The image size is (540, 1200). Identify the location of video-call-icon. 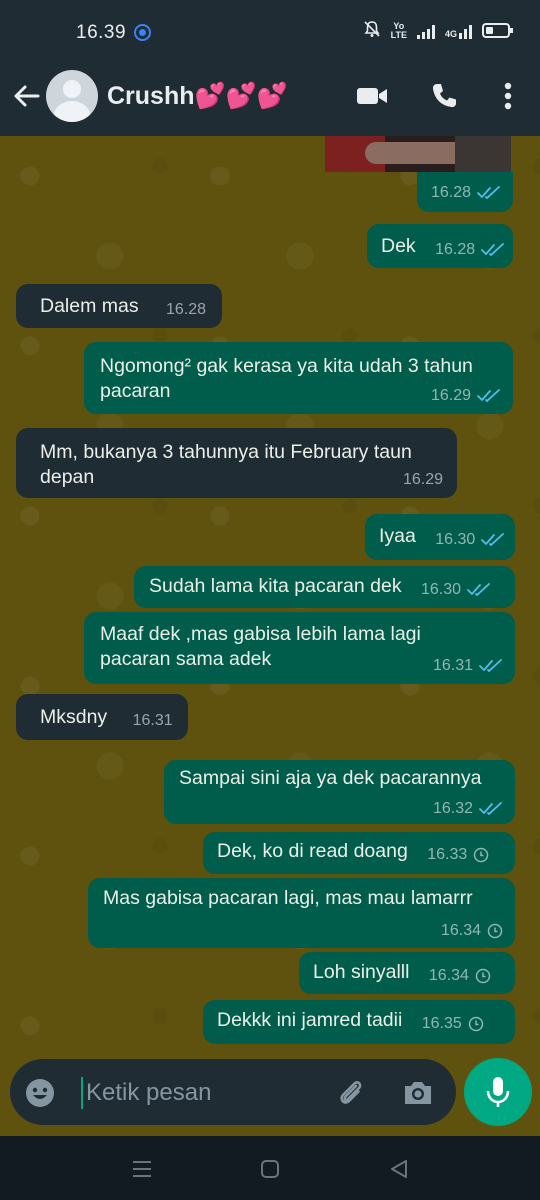
(372, 96).